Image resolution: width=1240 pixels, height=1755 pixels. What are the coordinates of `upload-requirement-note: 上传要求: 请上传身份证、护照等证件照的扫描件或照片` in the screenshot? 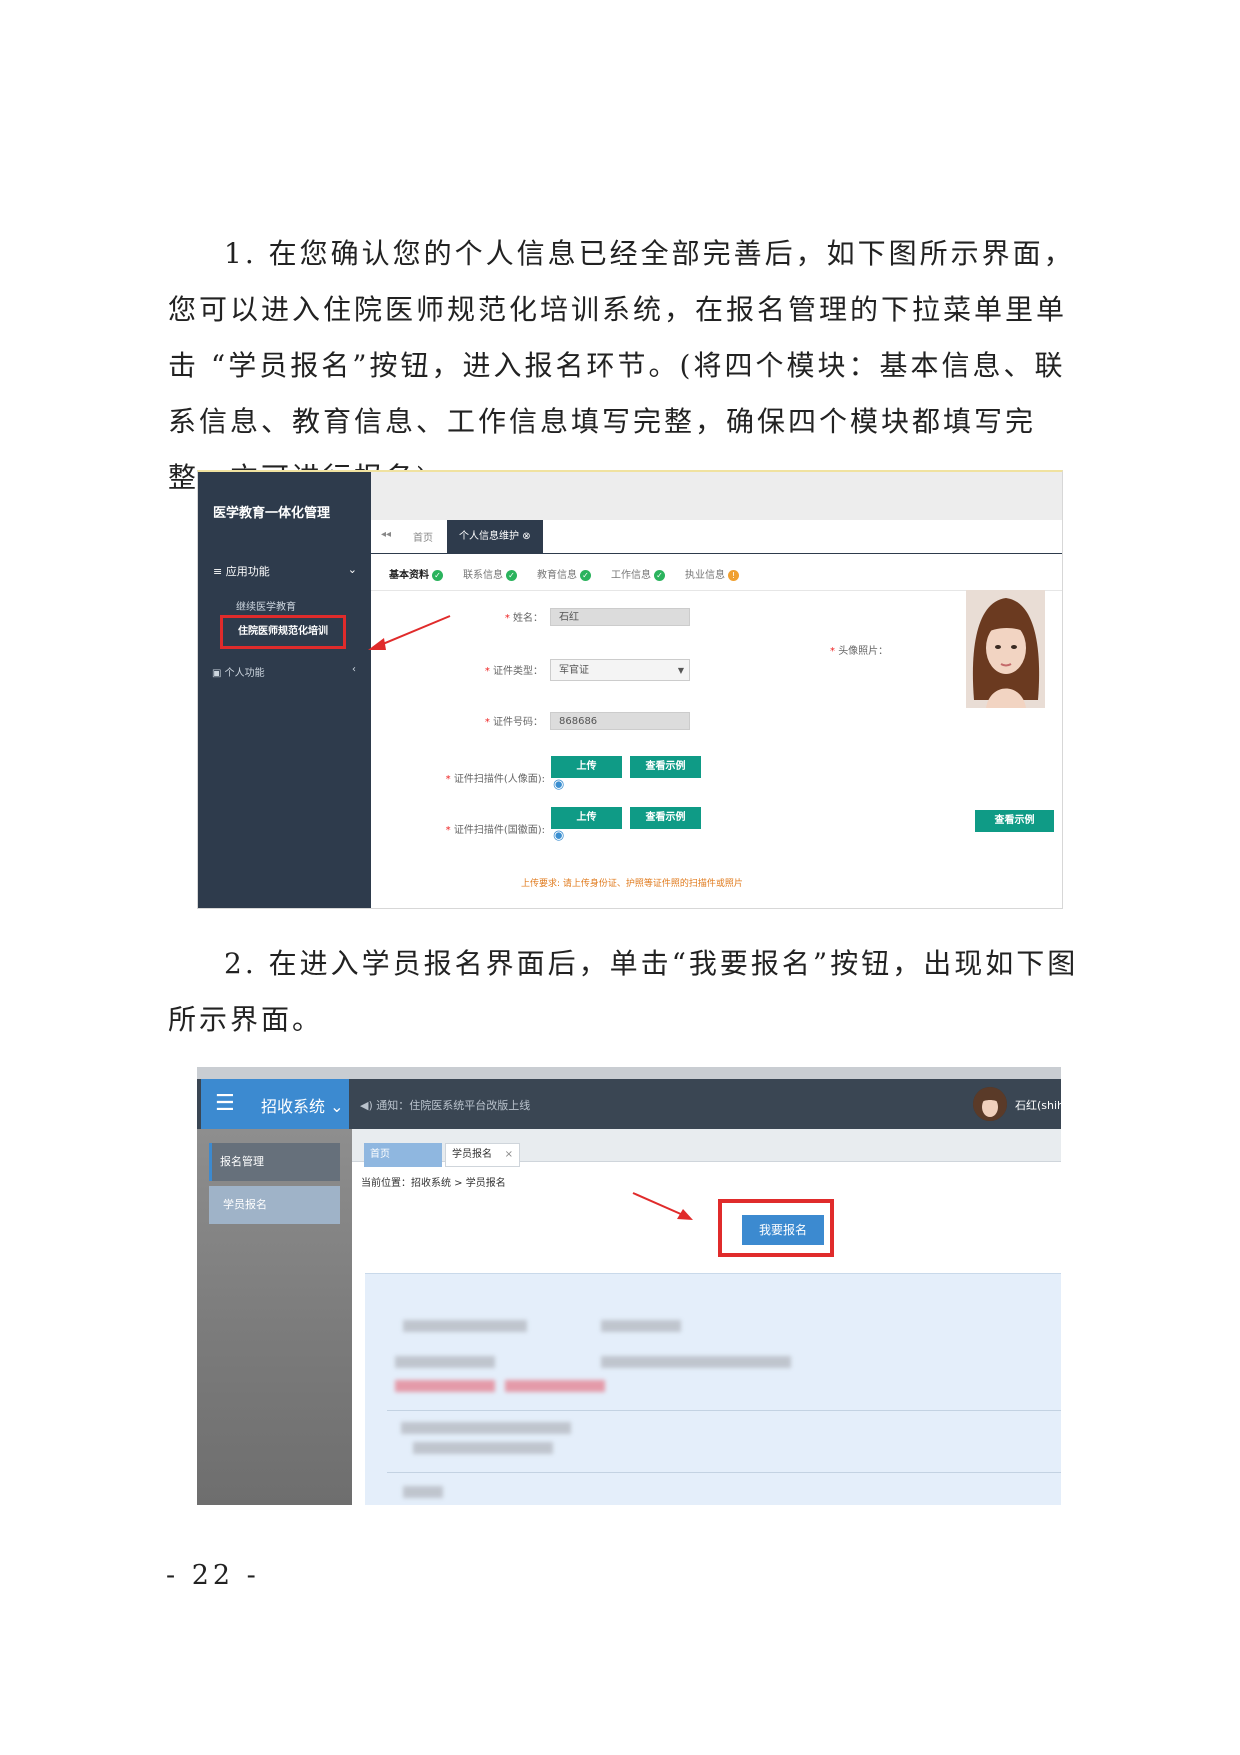 It's located at (632, 884).